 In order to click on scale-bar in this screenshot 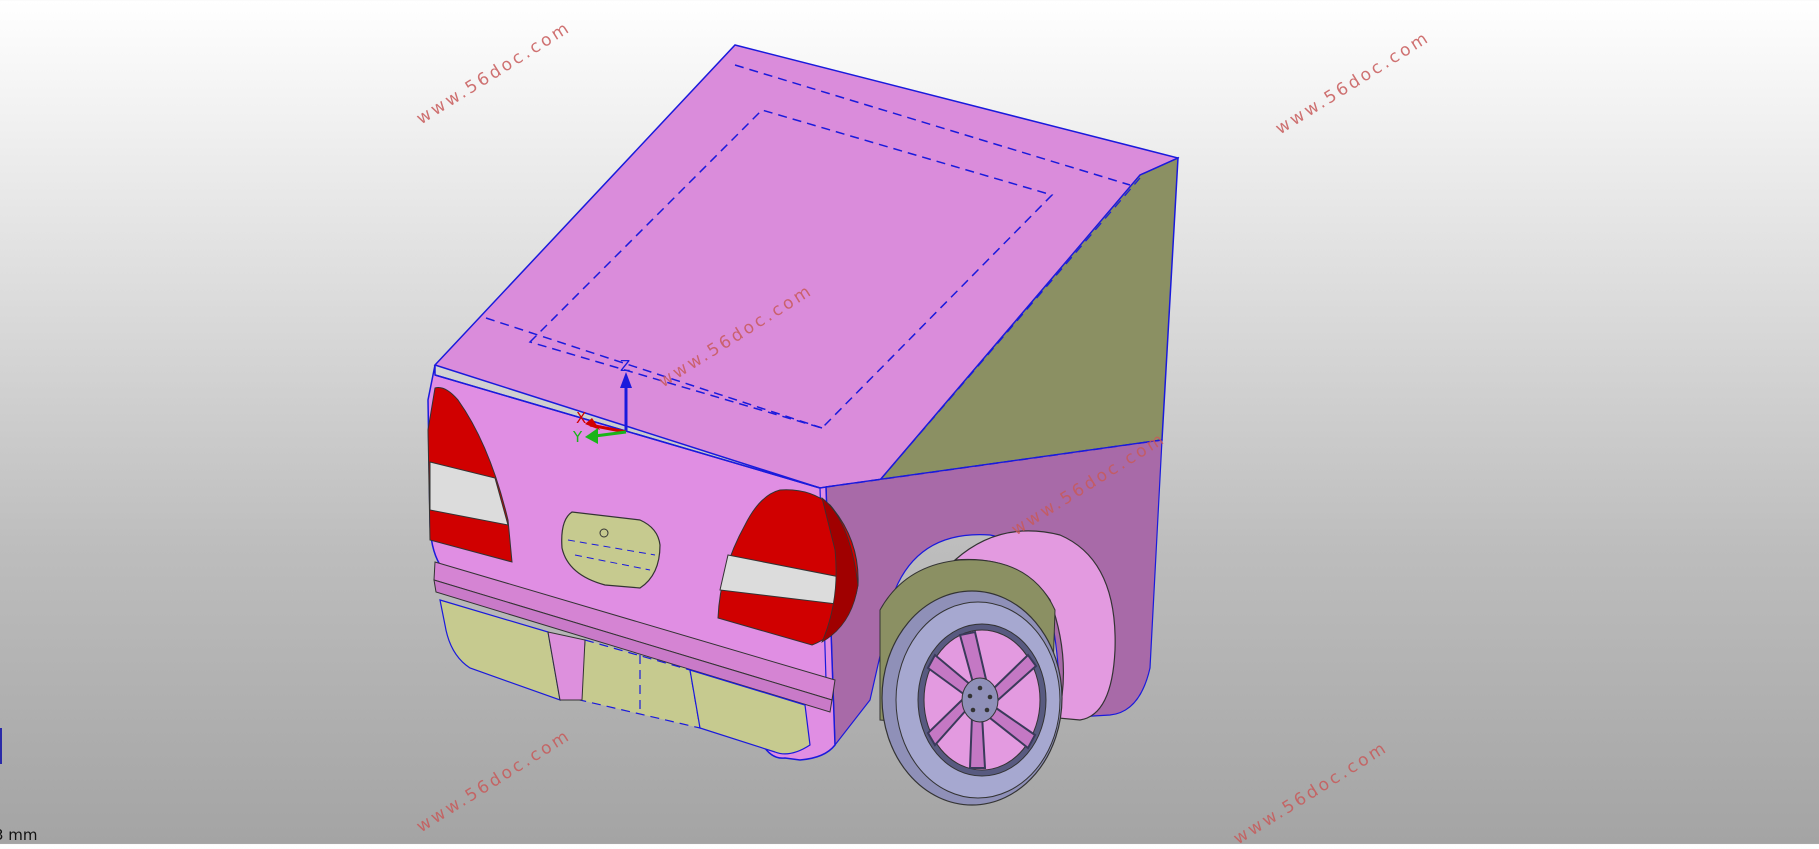, I will do `click(2, 746)`.